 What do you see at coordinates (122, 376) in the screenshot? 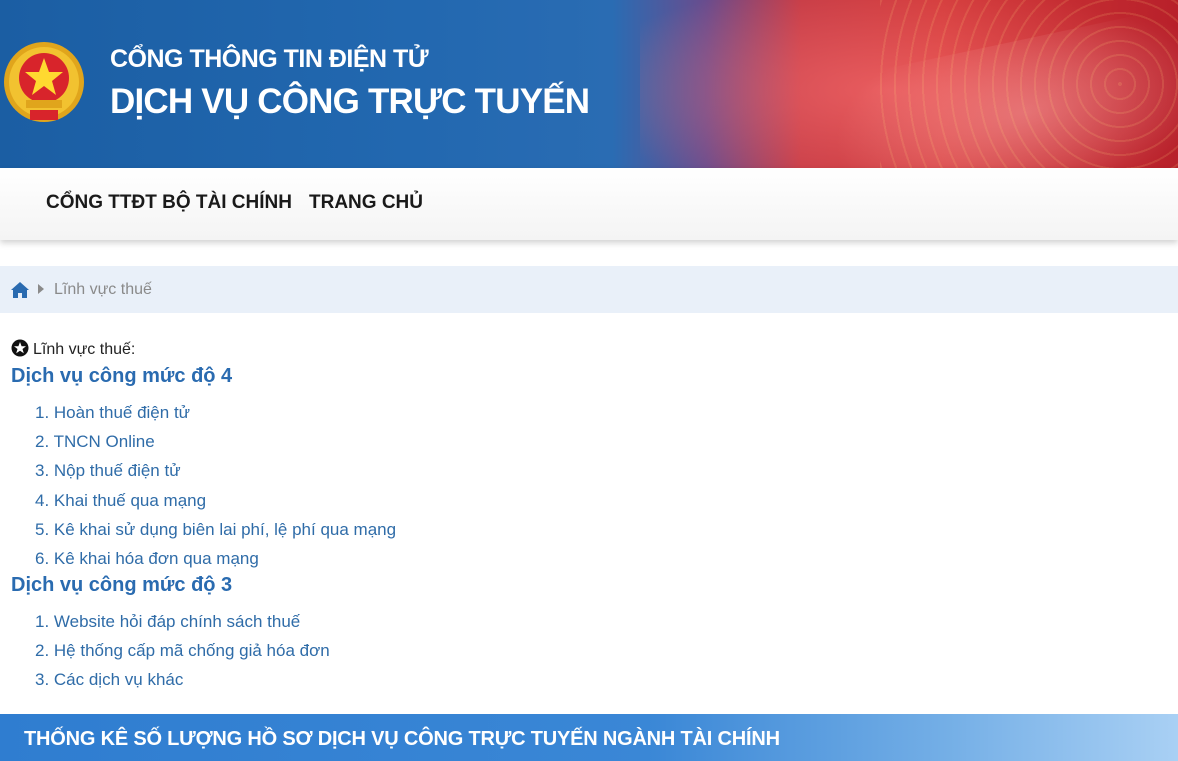
I see `group-heading-level4: Dịch vụ công mức độ 4` at bounding box center [122, 376].